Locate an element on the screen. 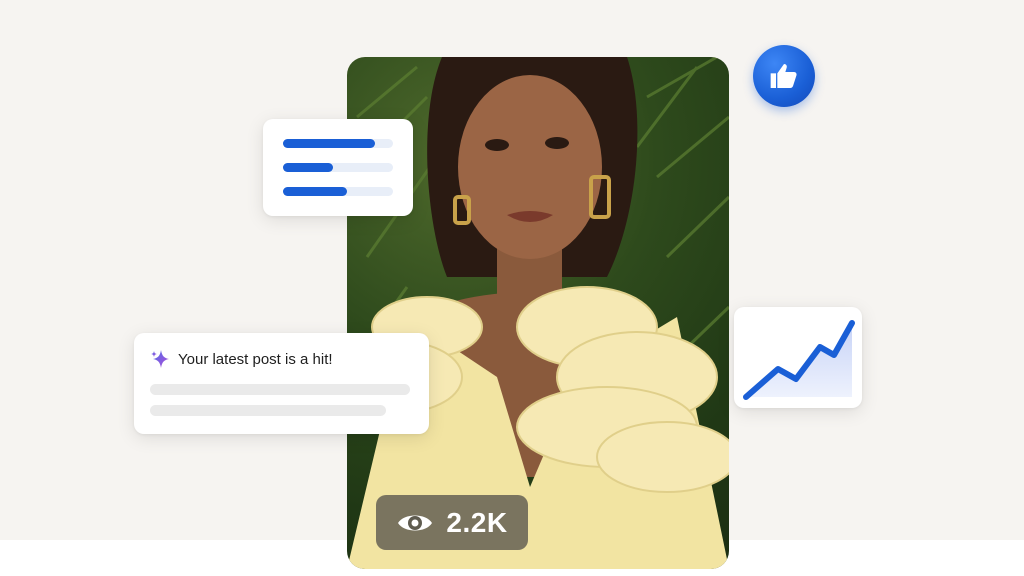 The height and width of the screenshot is (576, 1024). thumbs-up-icon is located at coordinates (783, 76).